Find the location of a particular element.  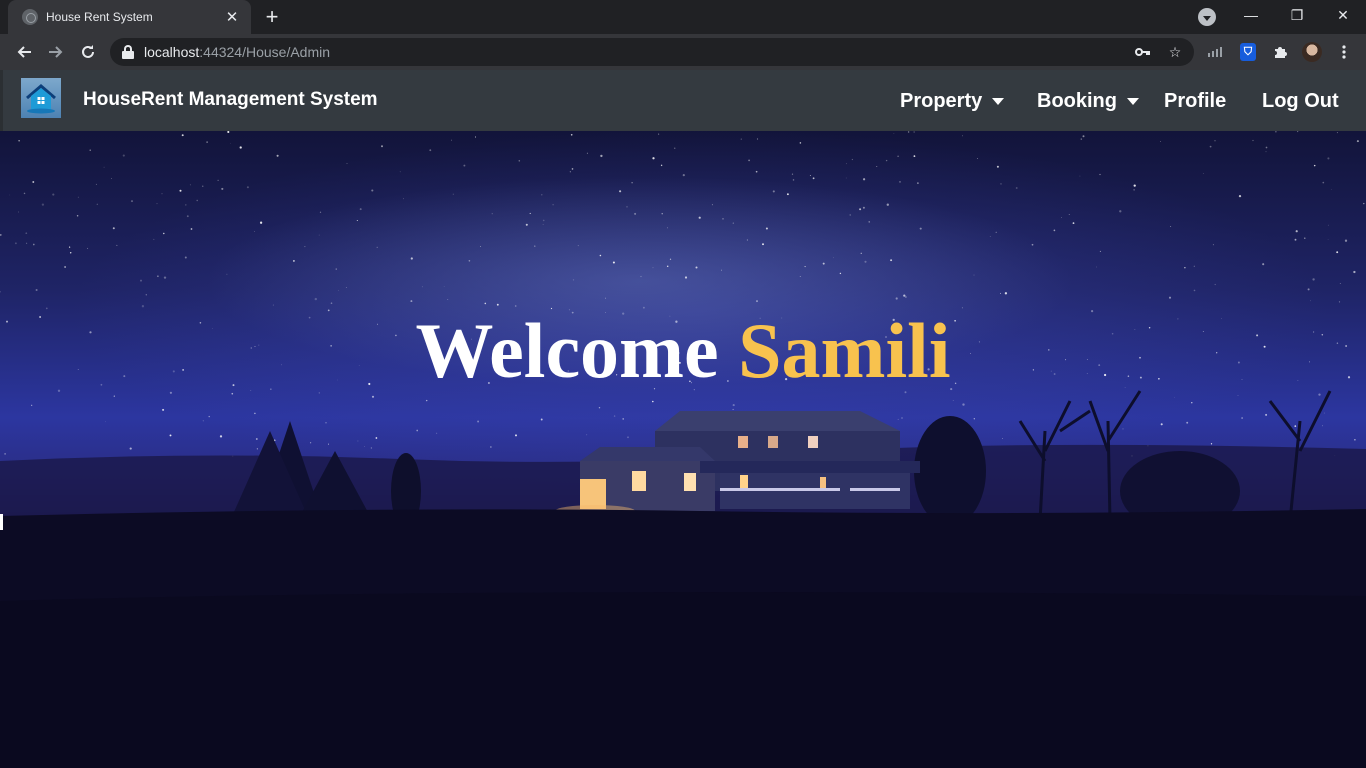

nav-booking-dropdown: Booking is located at coordinates (1088, 101).